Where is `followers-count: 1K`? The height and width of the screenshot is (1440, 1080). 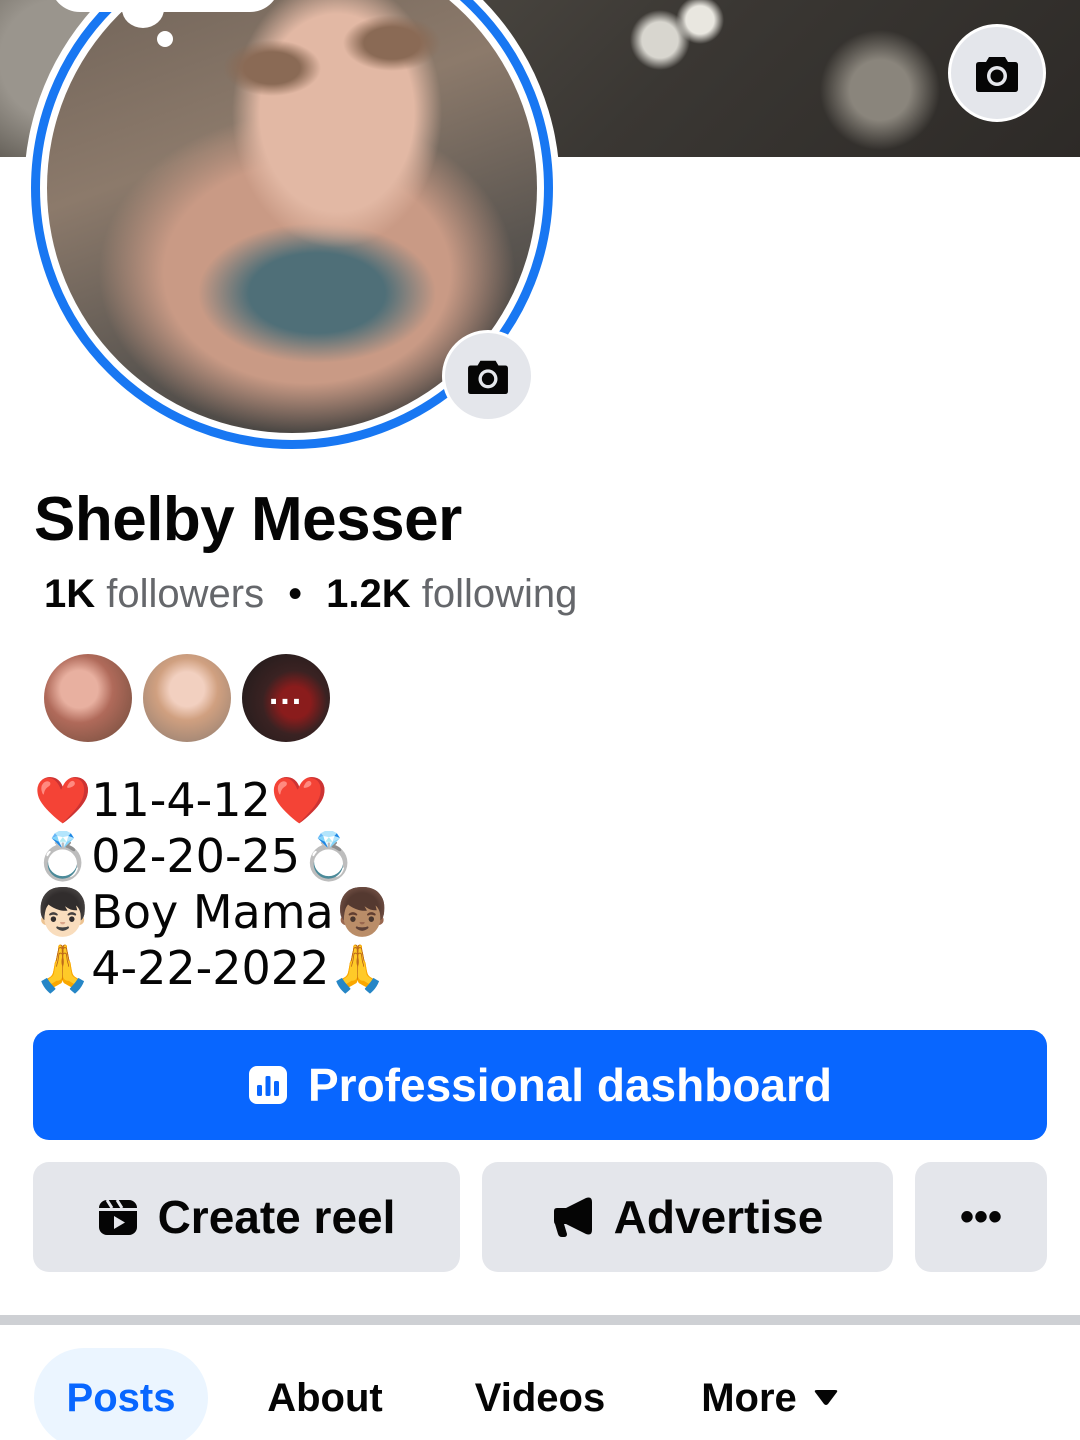 followers-count: 1K is located at coordinates (70, 594).